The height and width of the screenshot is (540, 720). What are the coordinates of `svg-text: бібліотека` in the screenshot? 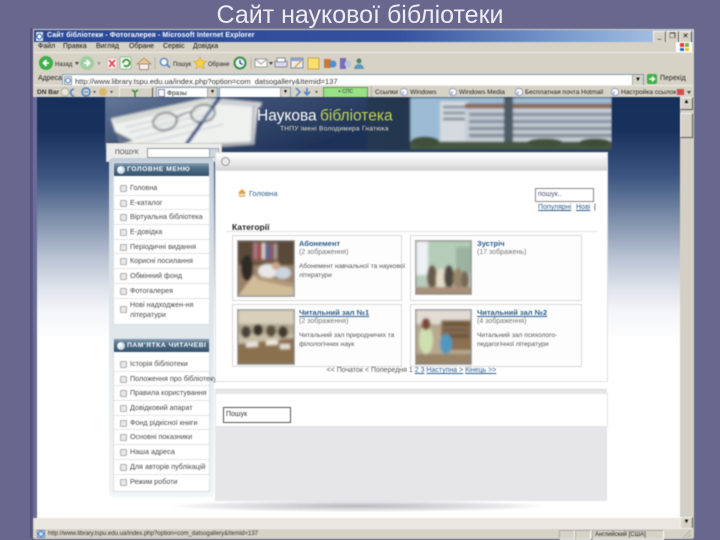 It's located at (356, 116).